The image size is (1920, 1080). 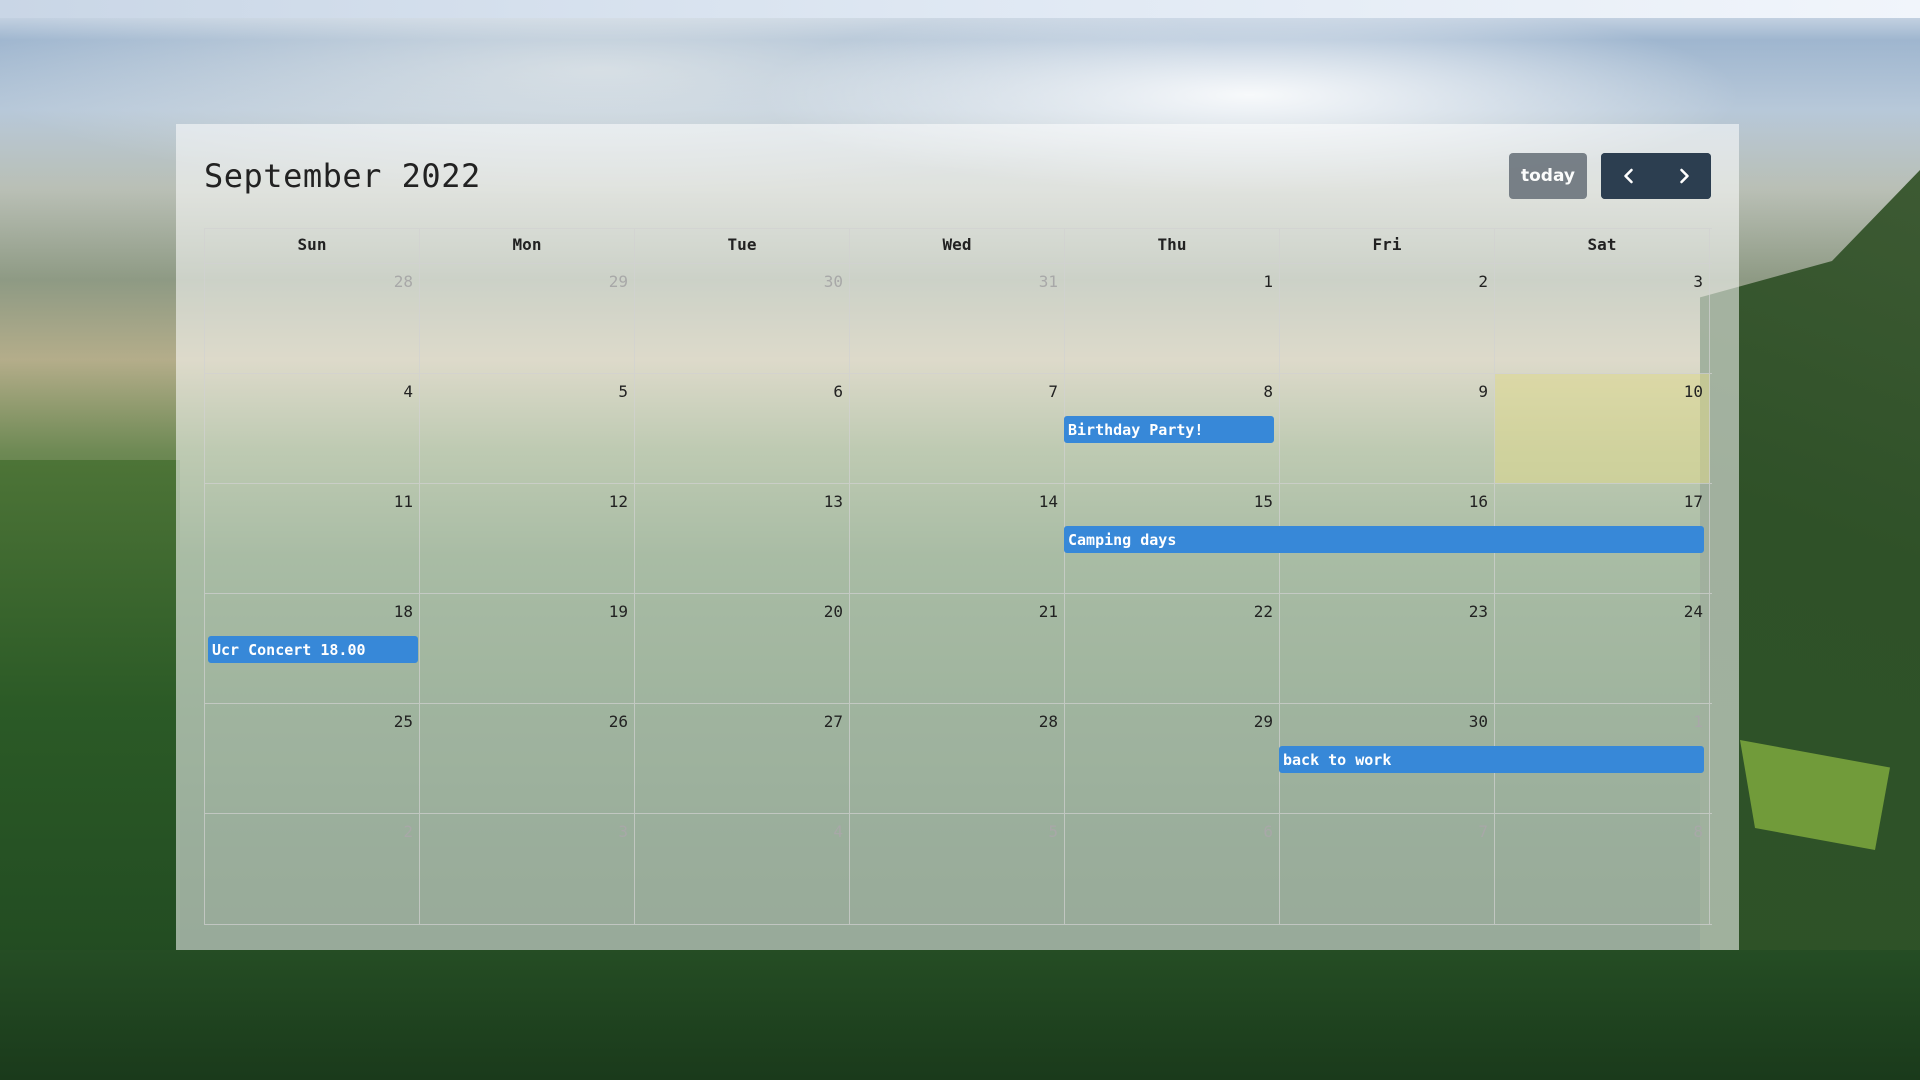 I want to click on weekday-header-row: Sun Mon Tue Wed Thu Fri Sat, so click(x=958, y=246).